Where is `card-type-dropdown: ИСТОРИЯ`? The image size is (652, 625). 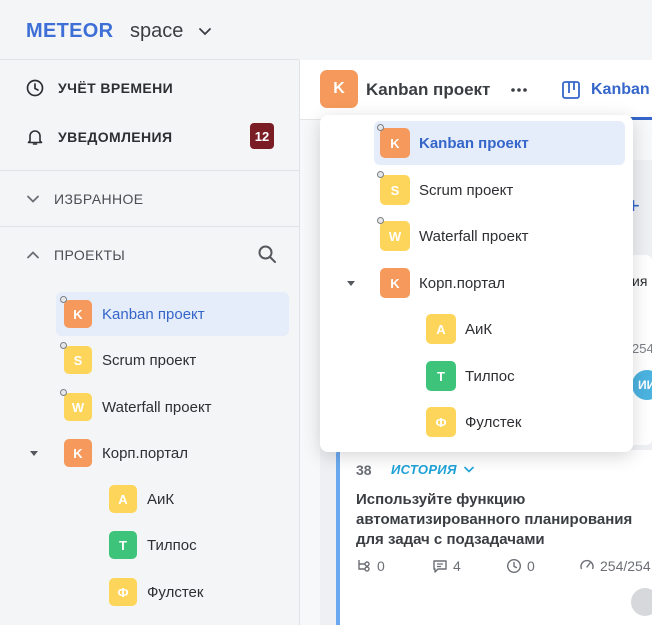
card-type-dropdown: ИСТОРИЯ is located at coordinates (424, 469).